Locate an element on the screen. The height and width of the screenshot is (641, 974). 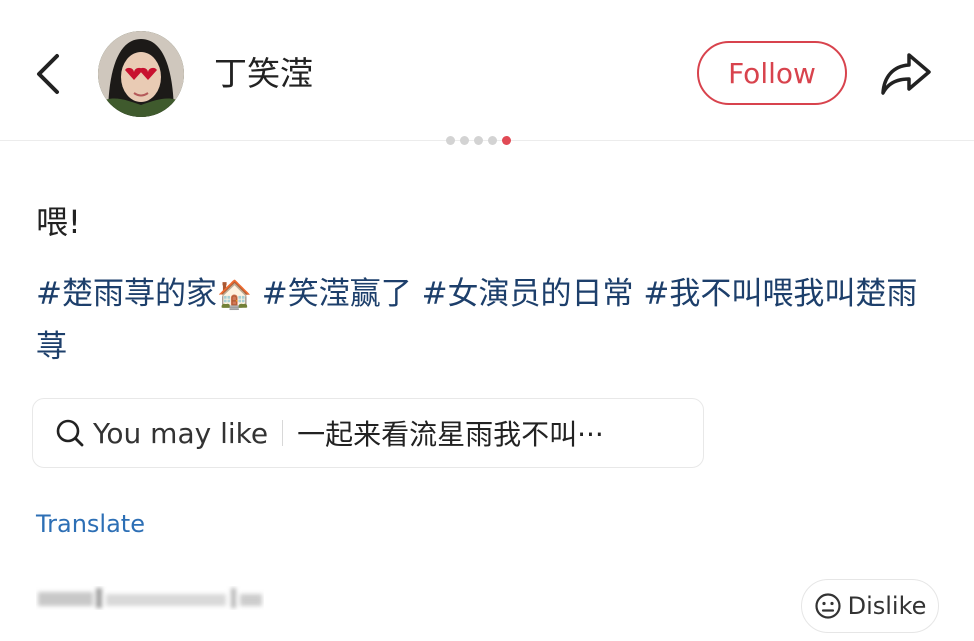
hashtag-link: #笑滢赢了 is located at coordinates (337, 294).